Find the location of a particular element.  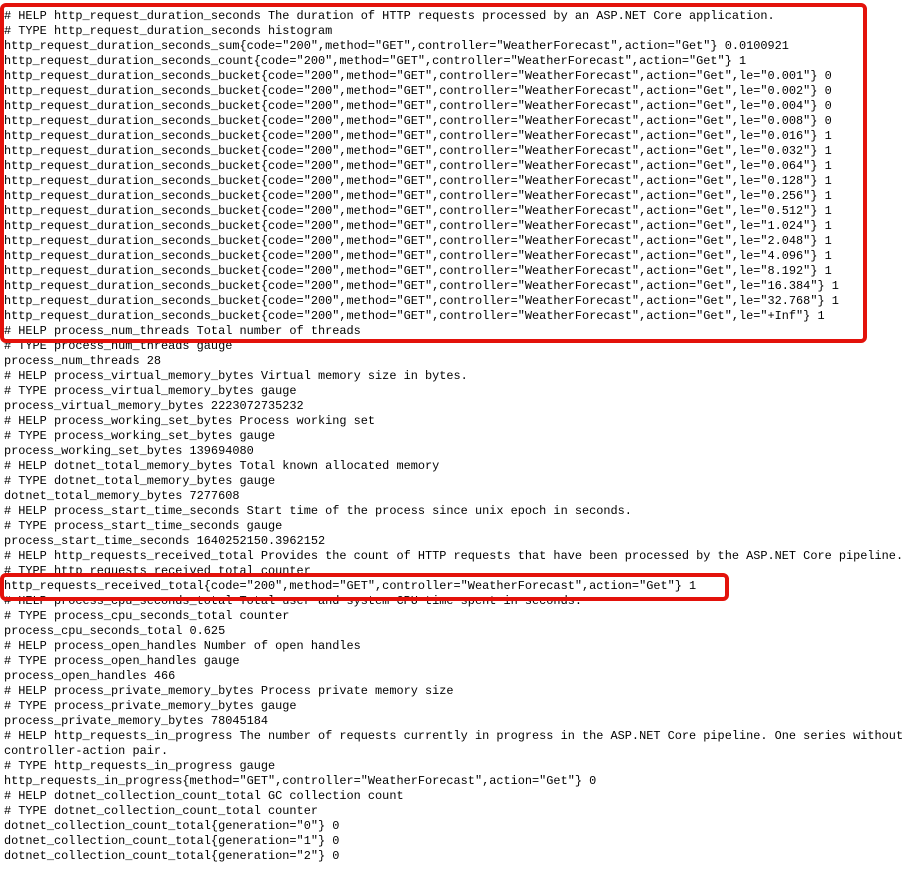

metric-line: process_open_handles 466 is located at coordinates (90, 676).